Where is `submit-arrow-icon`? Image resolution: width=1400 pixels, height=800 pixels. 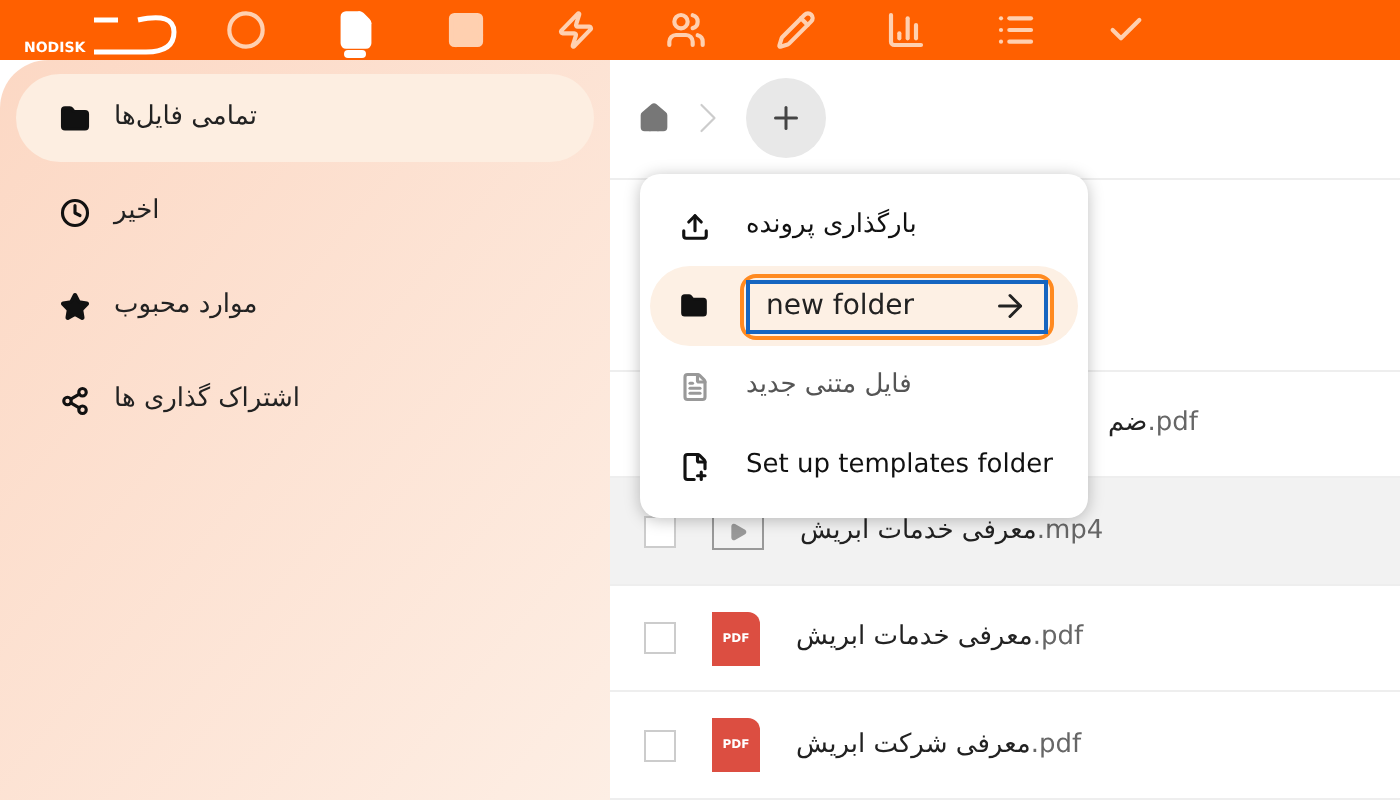
submit-arrow-icon is located at coordinates (1010, 306).